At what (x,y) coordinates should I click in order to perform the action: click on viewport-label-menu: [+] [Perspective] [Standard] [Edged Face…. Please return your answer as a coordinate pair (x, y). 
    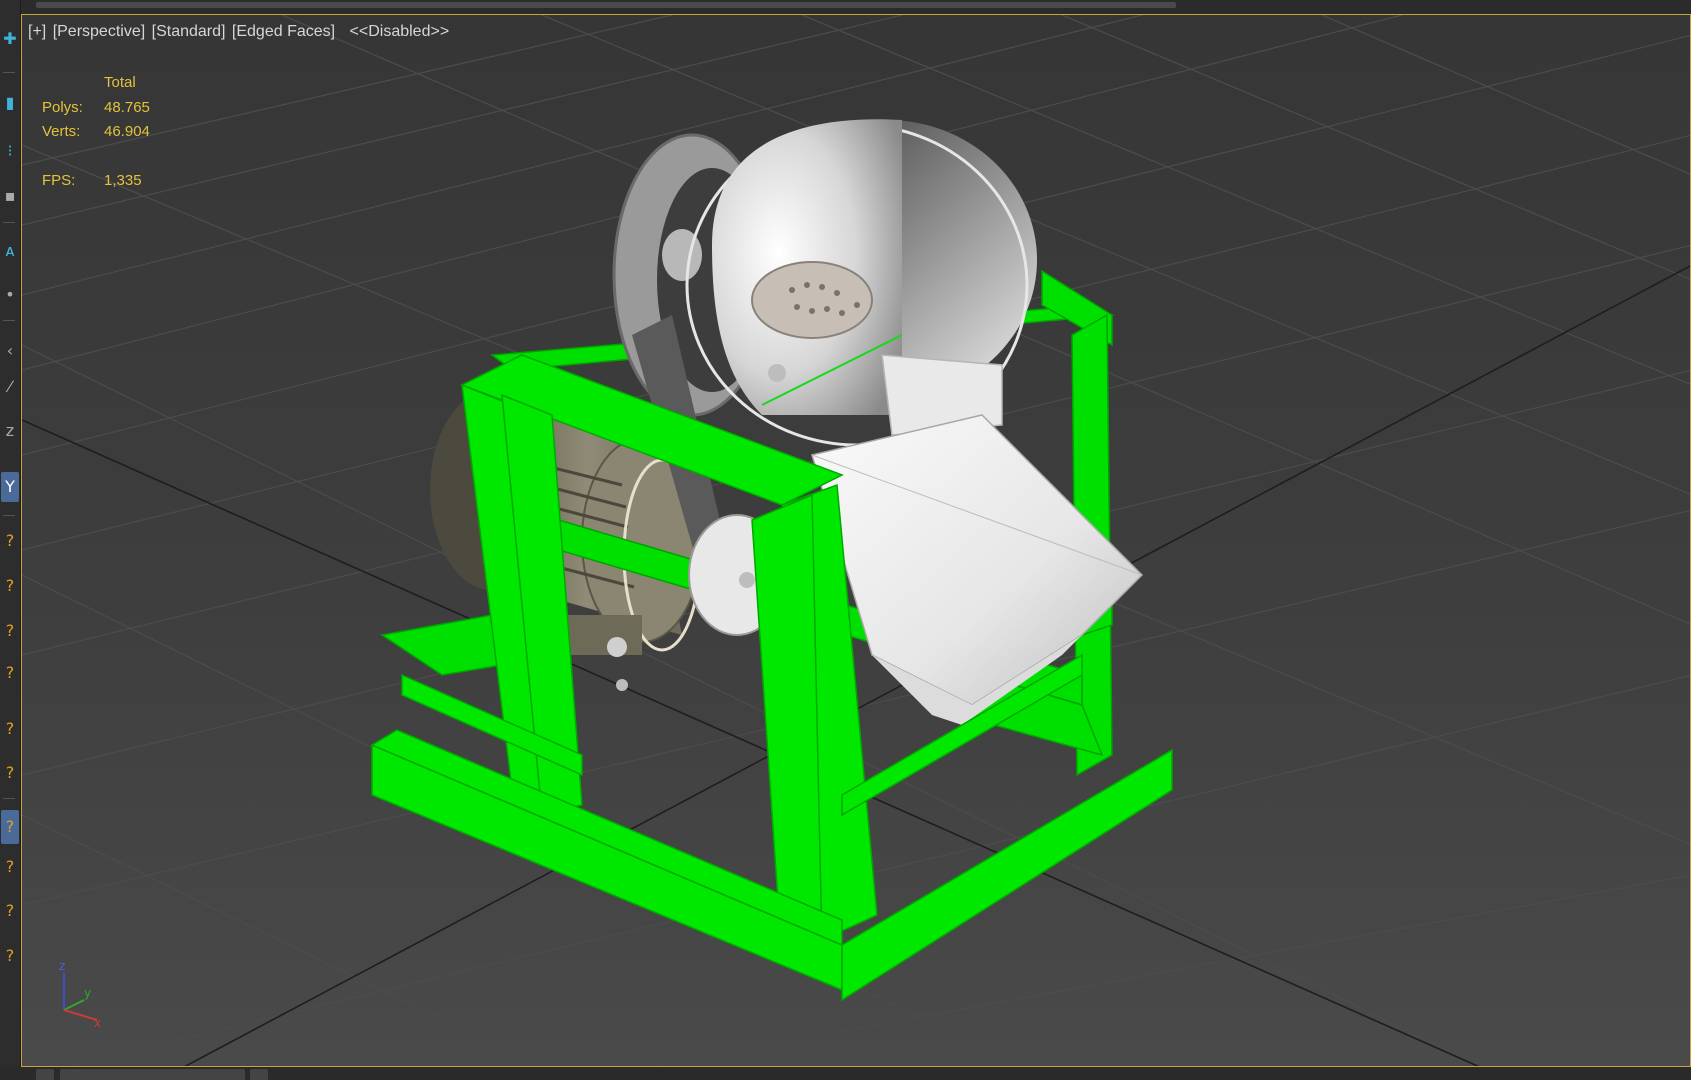
    Looking at the image, I should click on (239, 32).